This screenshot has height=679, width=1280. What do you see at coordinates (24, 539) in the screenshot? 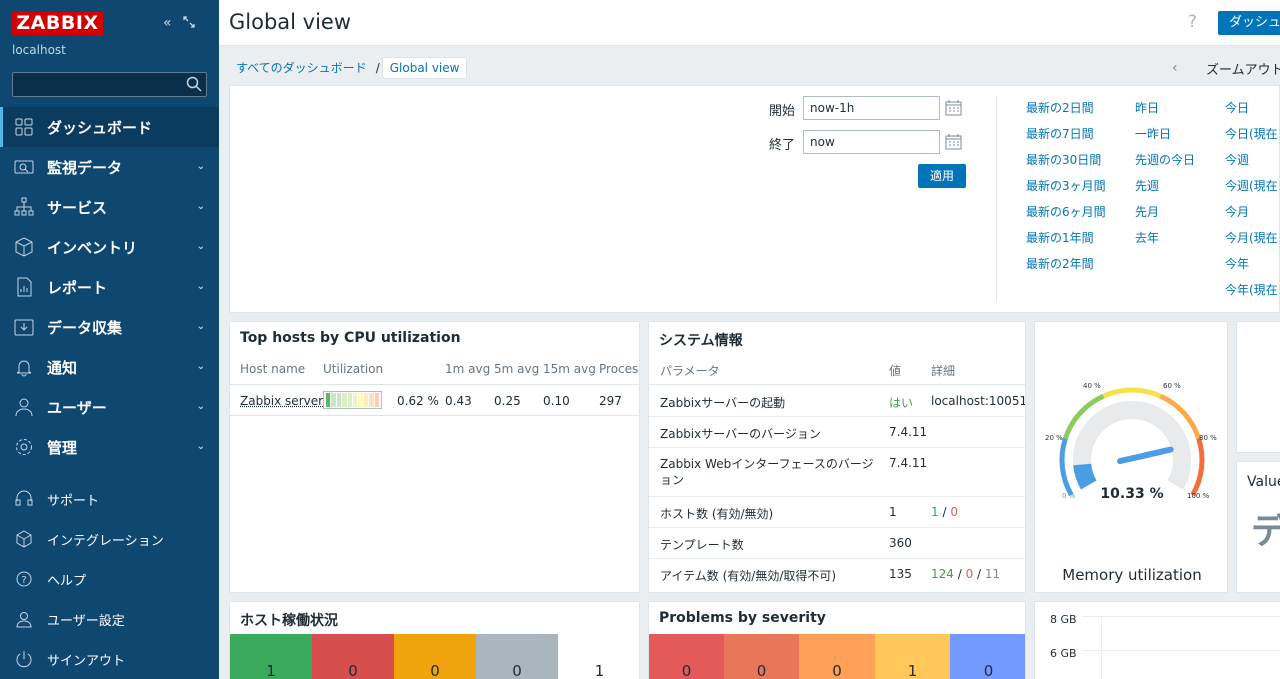
I see `integrations-icon` at bounding box center [24, 539].